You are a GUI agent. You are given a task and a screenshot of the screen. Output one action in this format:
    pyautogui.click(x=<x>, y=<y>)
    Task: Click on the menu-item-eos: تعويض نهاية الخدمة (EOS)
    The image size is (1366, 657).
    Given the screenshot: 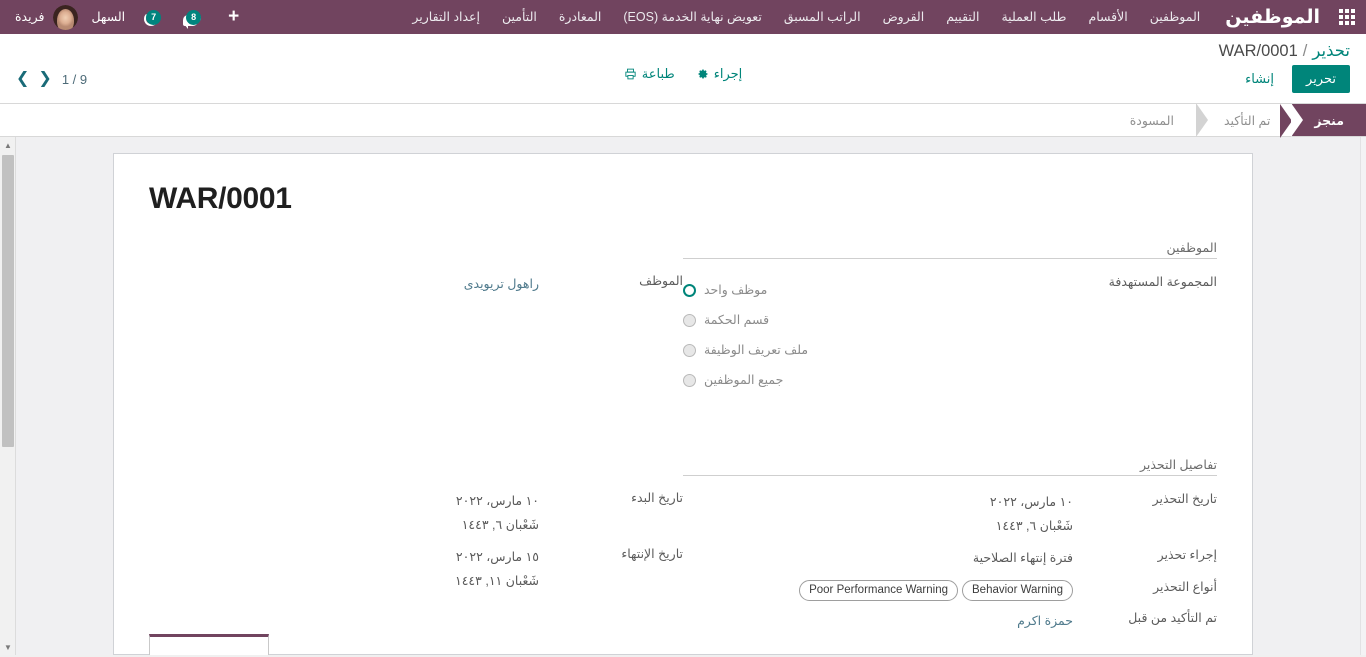 What is the action you would take?
    pyautogui.click(x=692, y=17)
    